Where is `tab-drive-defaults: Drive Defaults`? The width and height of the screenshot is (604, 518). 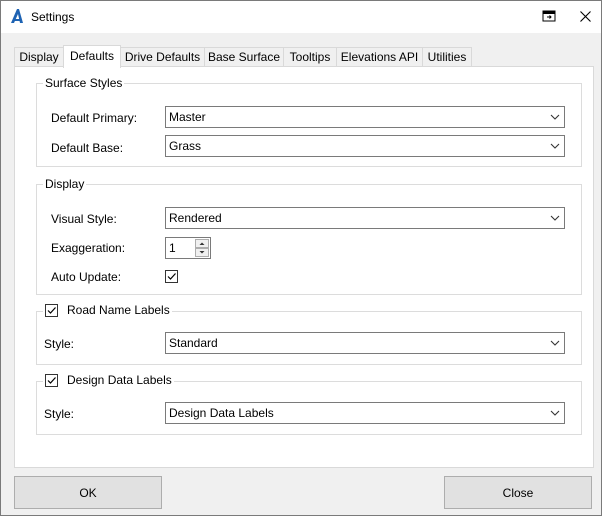
tab-drive-defaults: Drive Defaults is located at coordinates (162, 56).